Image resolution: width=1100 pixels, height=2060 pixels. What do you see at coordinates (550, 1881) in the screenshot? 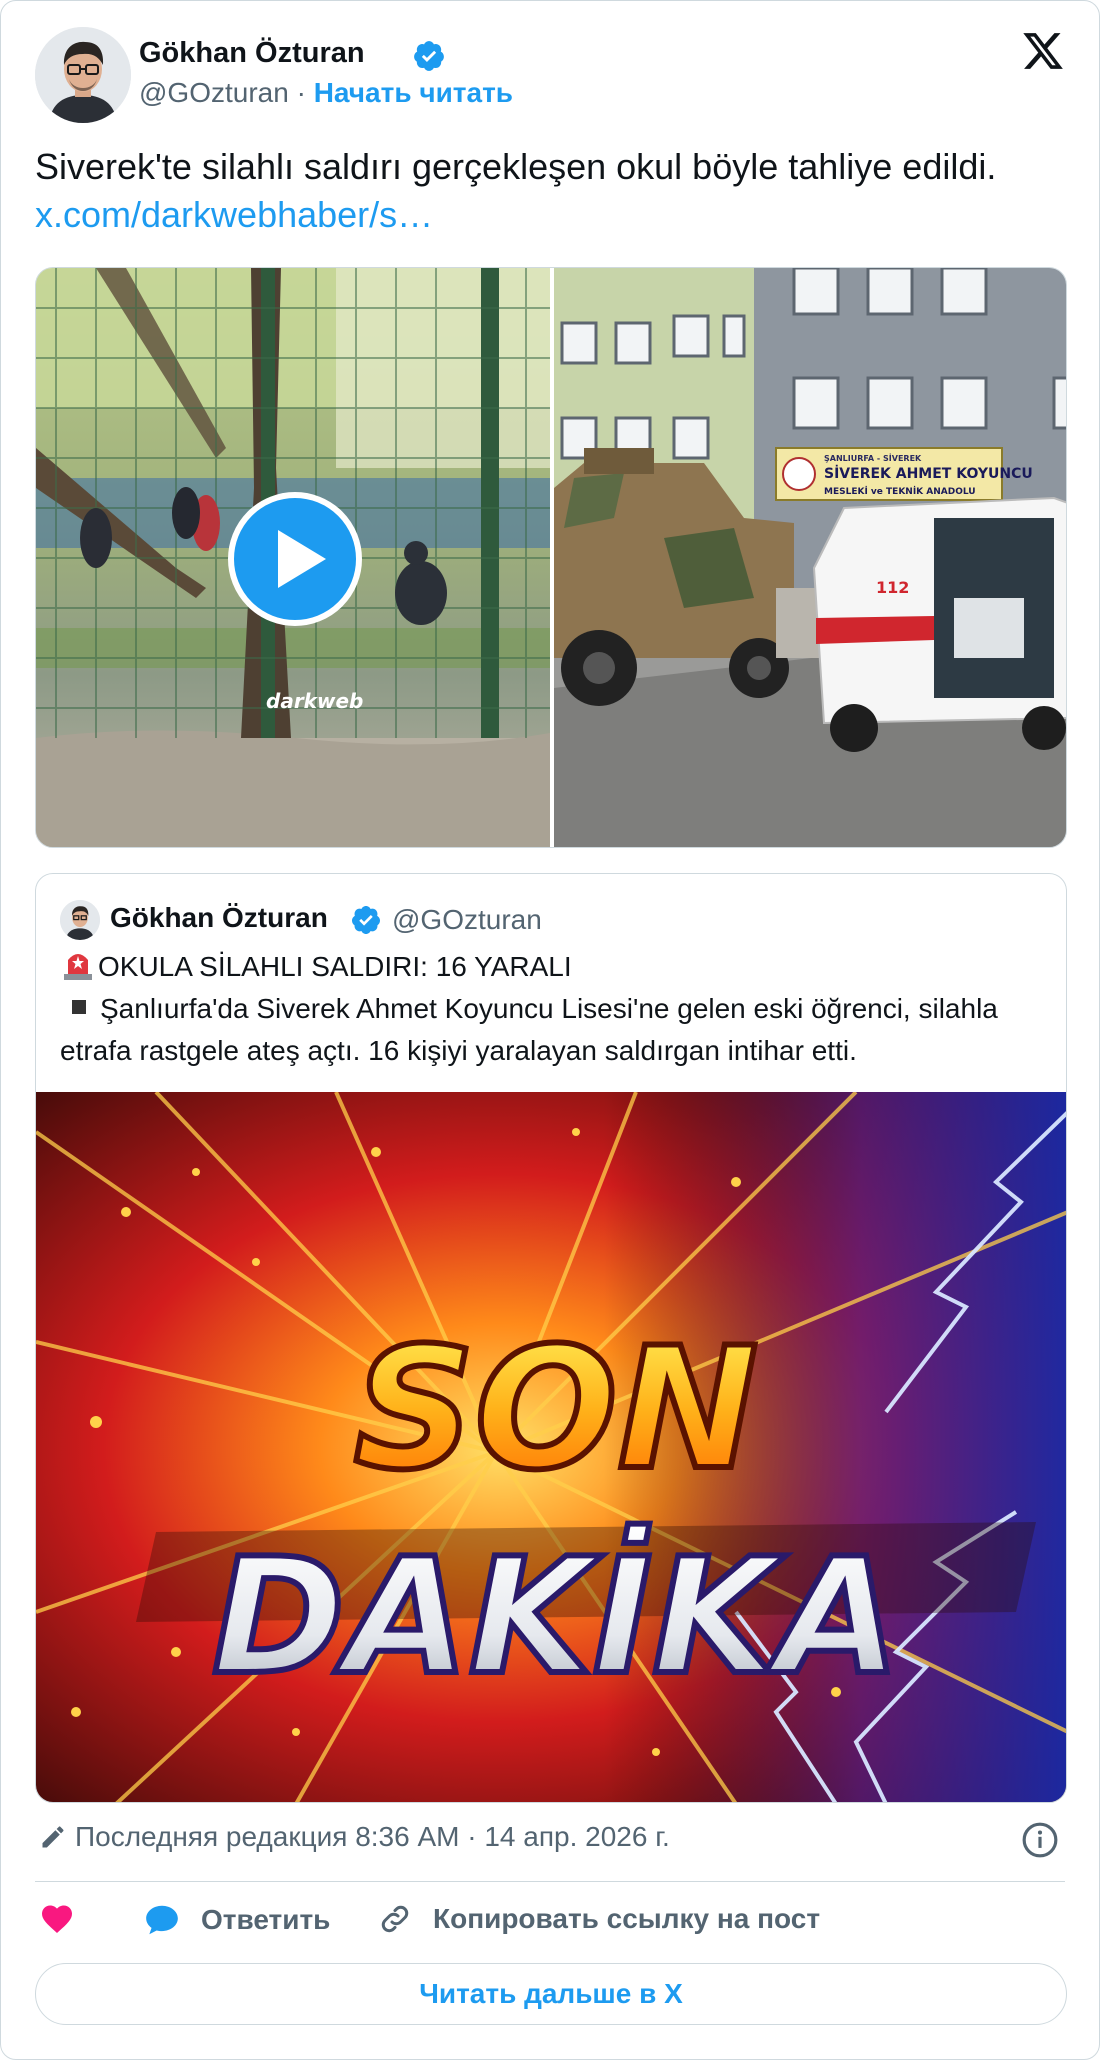
I see `divider` at bounding box center [550, 1881].